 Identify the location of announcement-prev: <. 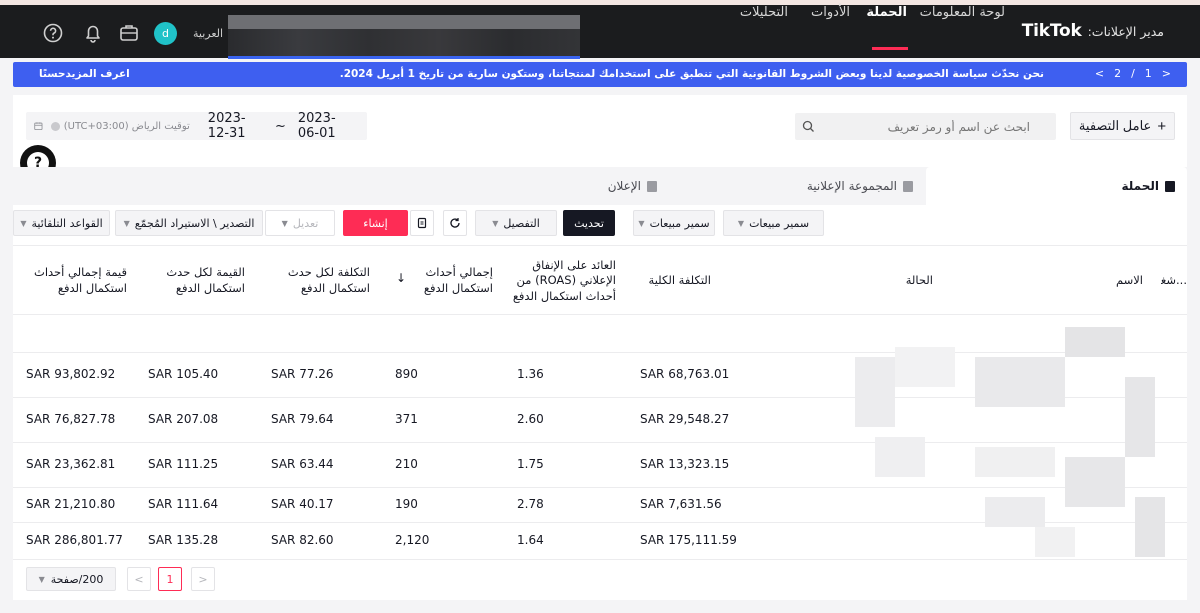
(1099, 73).